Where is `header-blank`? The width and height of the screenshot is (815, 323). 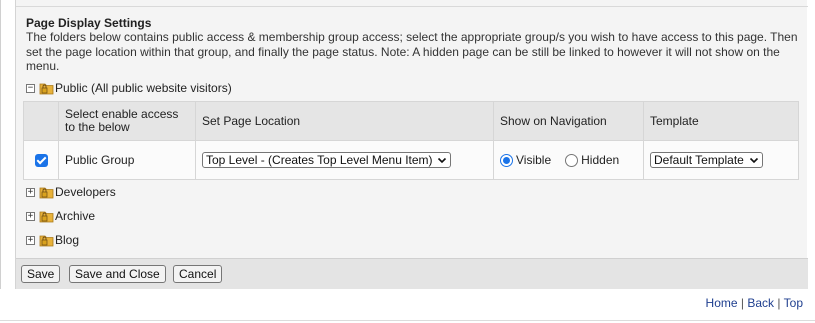
header-blank is located at coordinates (41, 121).